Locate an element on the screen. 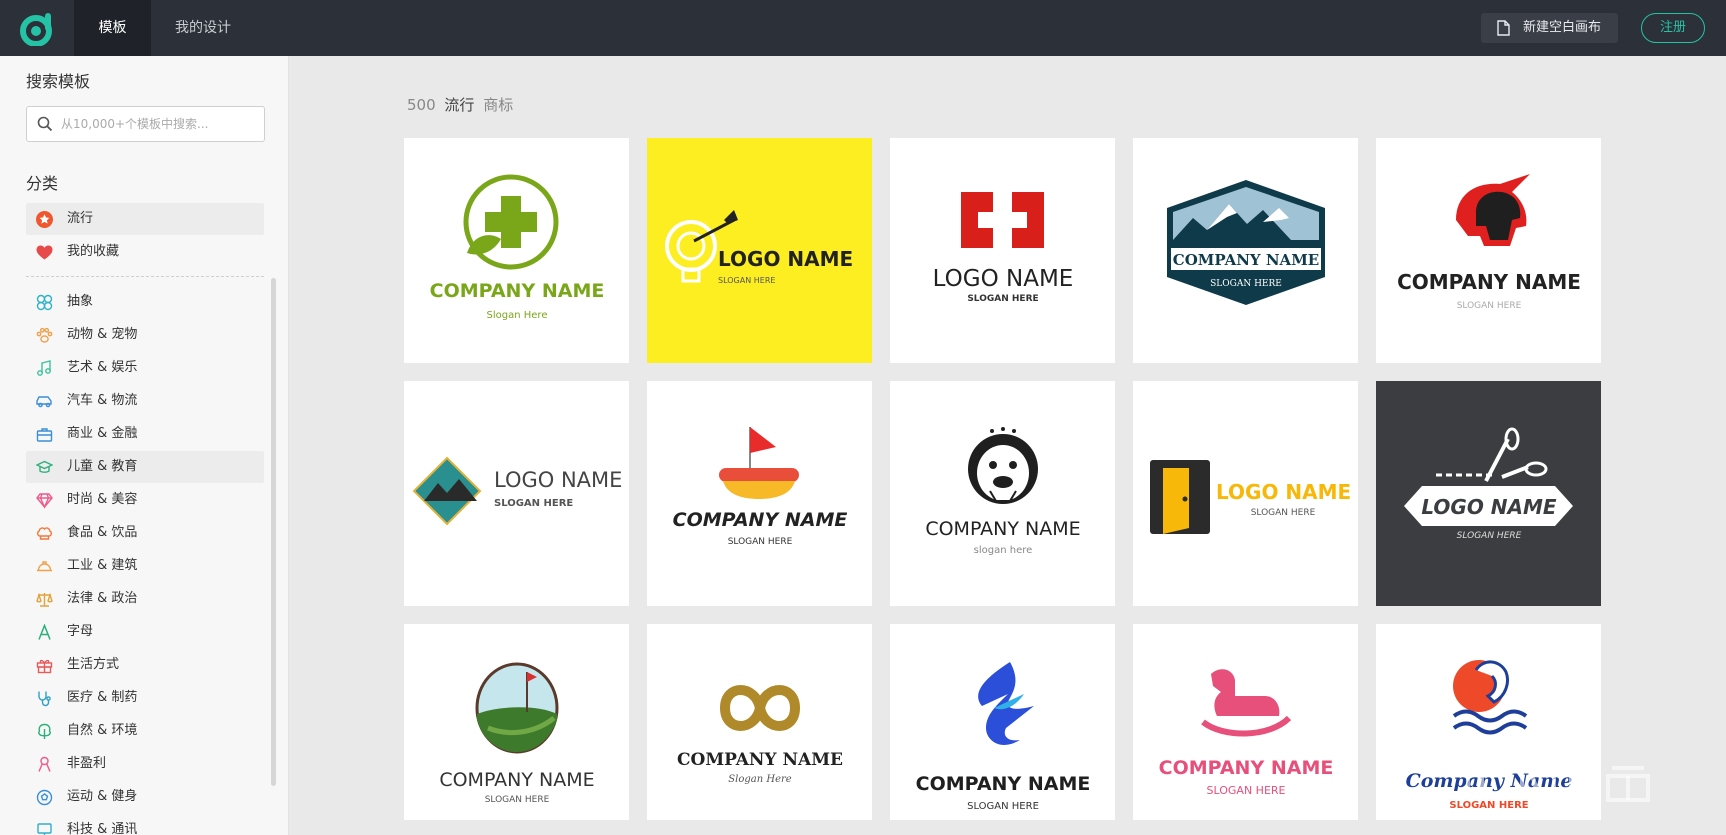 This screenshot has width=1726, height=835. sidebar-item-auto: 汽车 & 物流 is located at coordinates (145, 401).